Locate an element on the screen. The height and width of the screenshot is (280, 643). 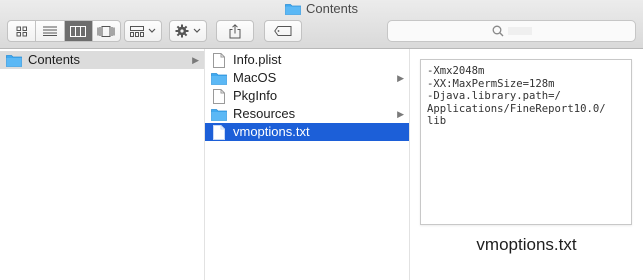
search-placeholder-blur is located at coordinates (519, 31).